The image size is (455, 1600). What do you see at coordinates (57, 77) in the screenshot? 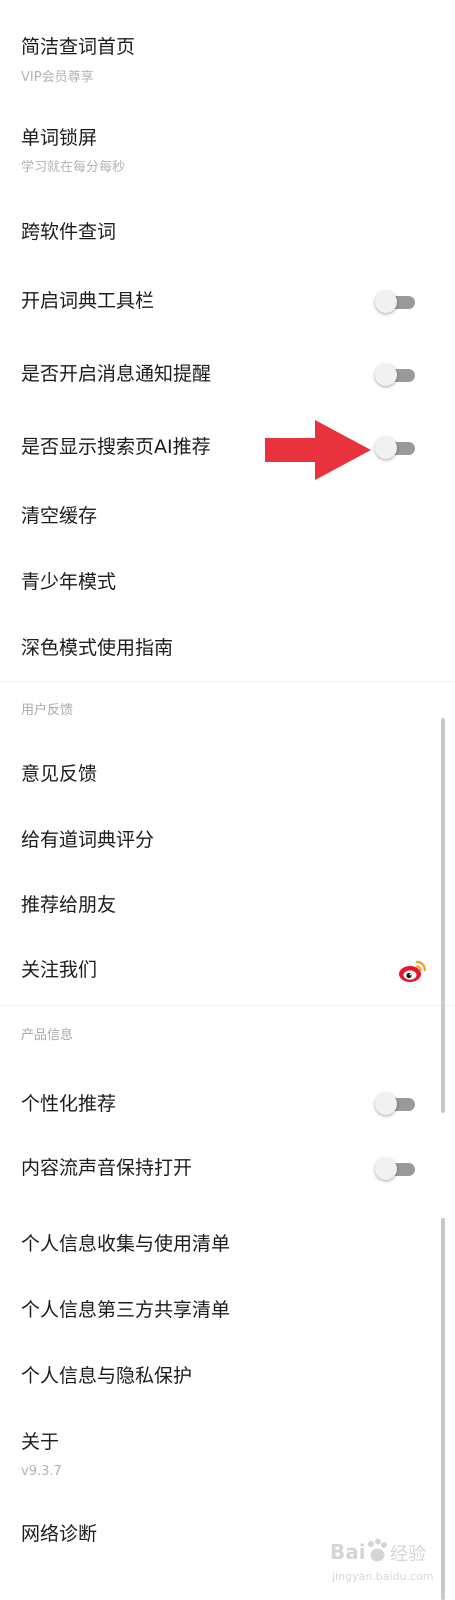
I see `item-subtitle: VIP会员尊享` at bounding box center [57, 77].